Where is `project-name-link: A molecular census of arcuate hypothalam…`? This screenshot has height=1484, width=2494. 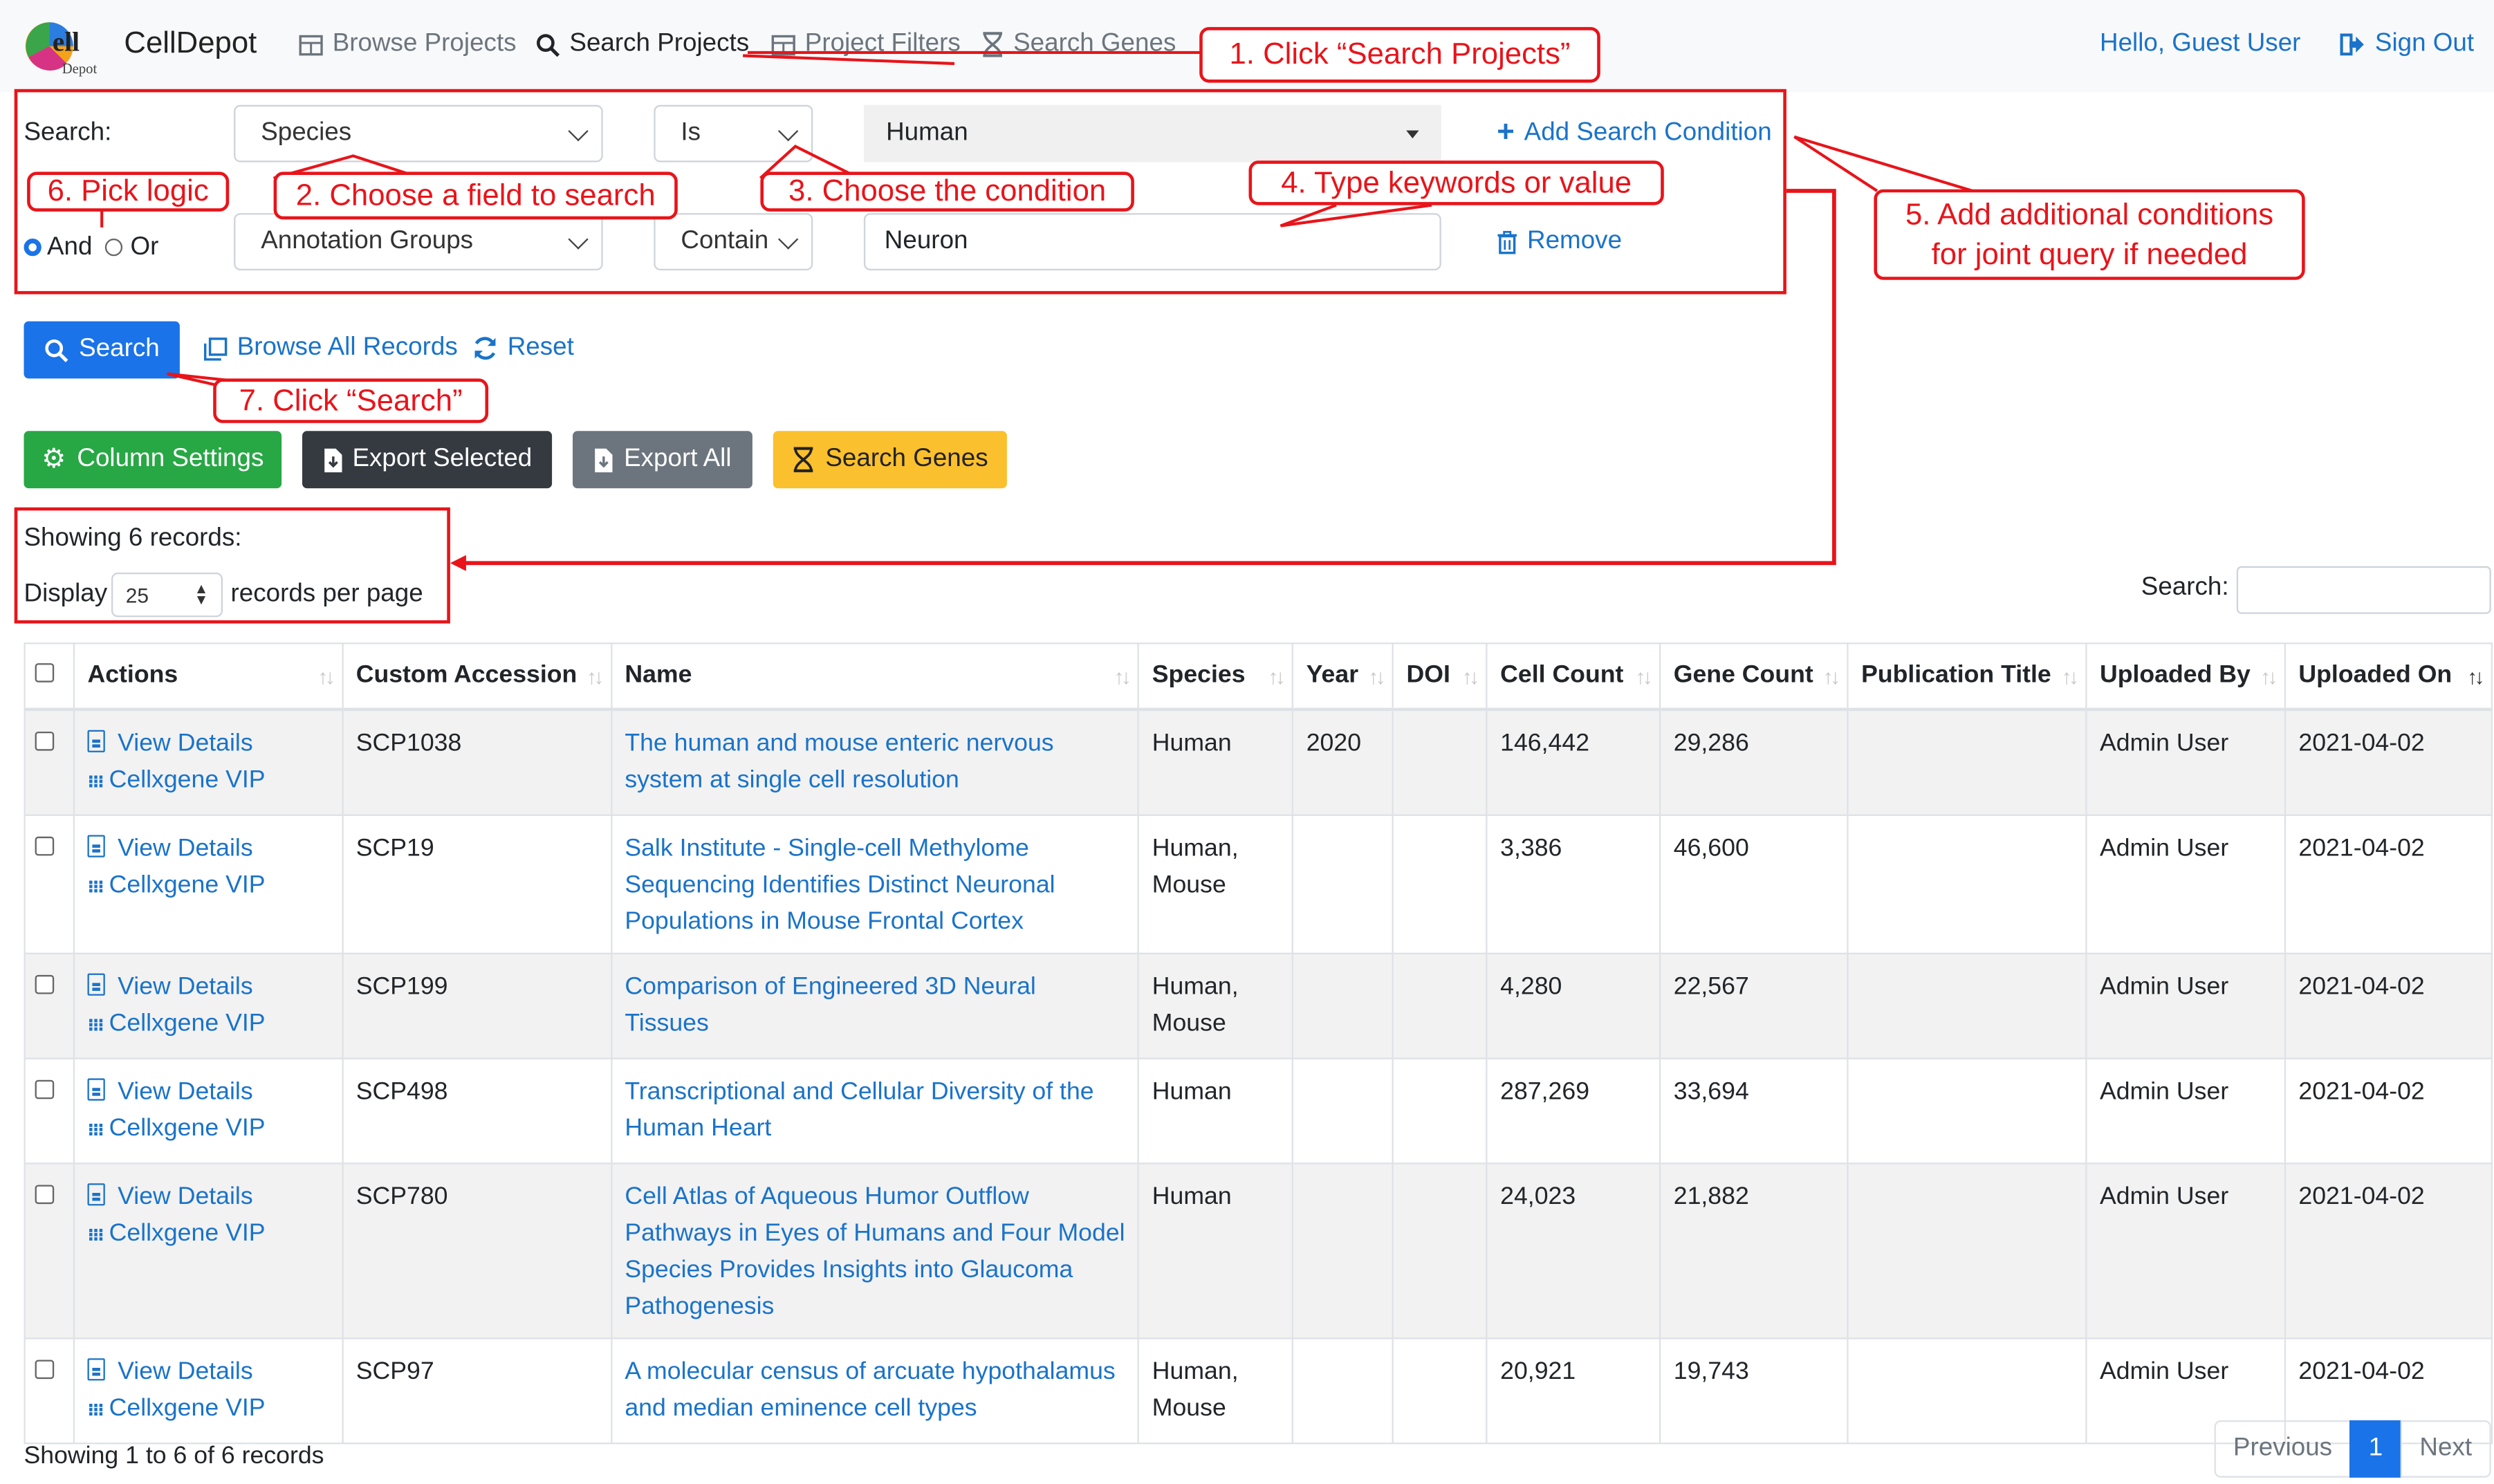
project-name-link: A molecular census of arcuate hypothalam… is located at coordinates (875, 1391).